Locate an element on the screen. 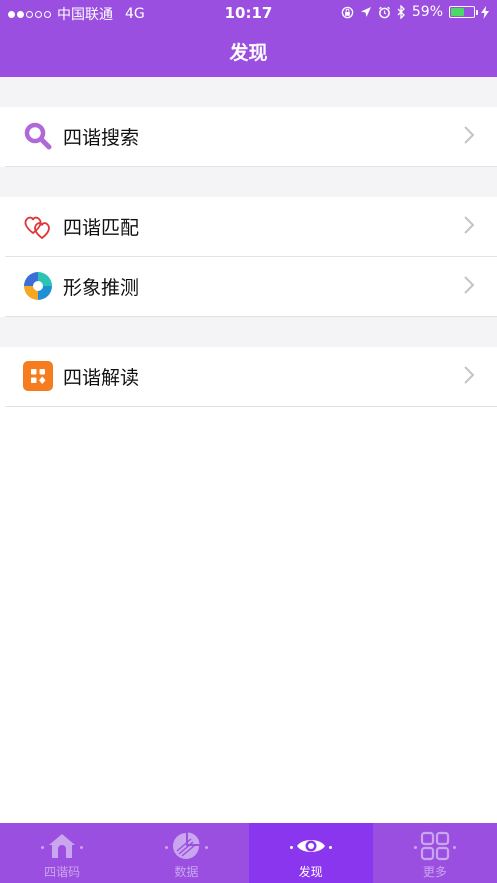  home-icon is located at coordinates (62, 846).